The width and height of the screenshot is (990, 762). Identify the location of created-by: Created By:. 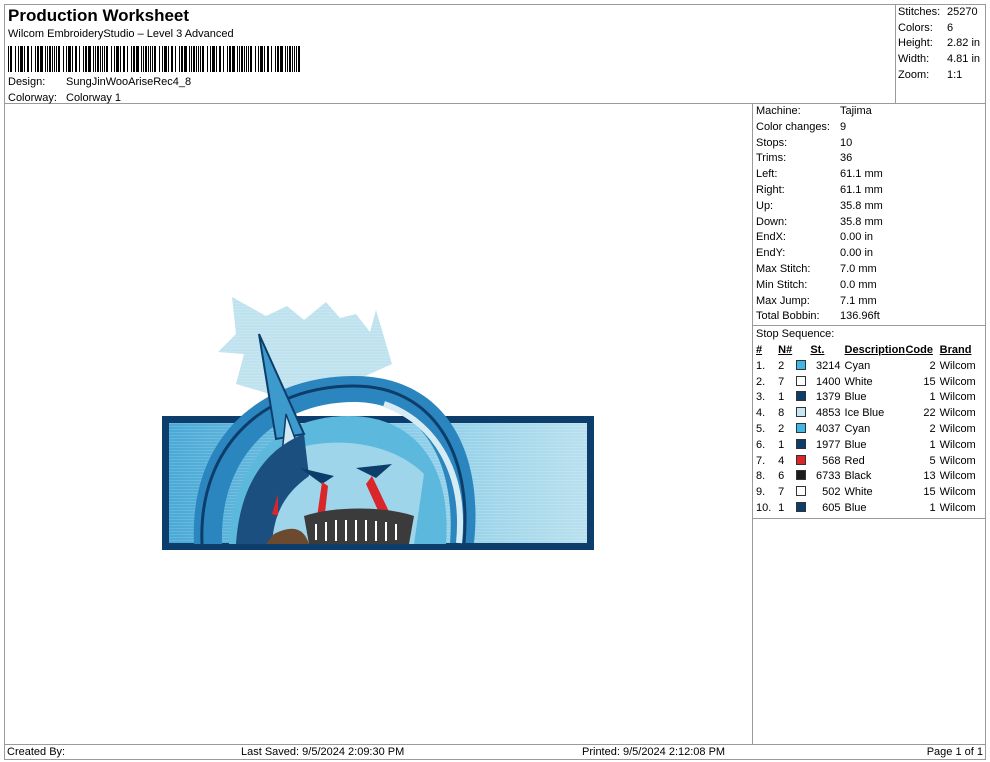
(36, 752).